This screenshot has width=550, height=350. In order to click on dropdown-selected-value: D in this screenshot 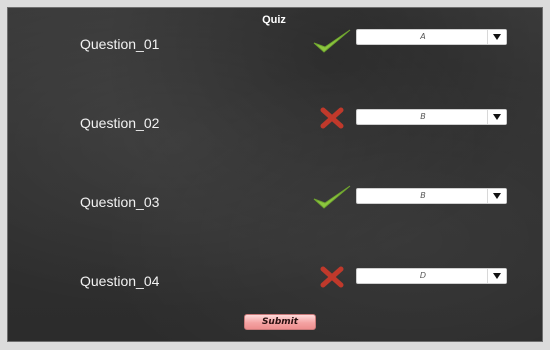, I will do `click(423, 275)`.